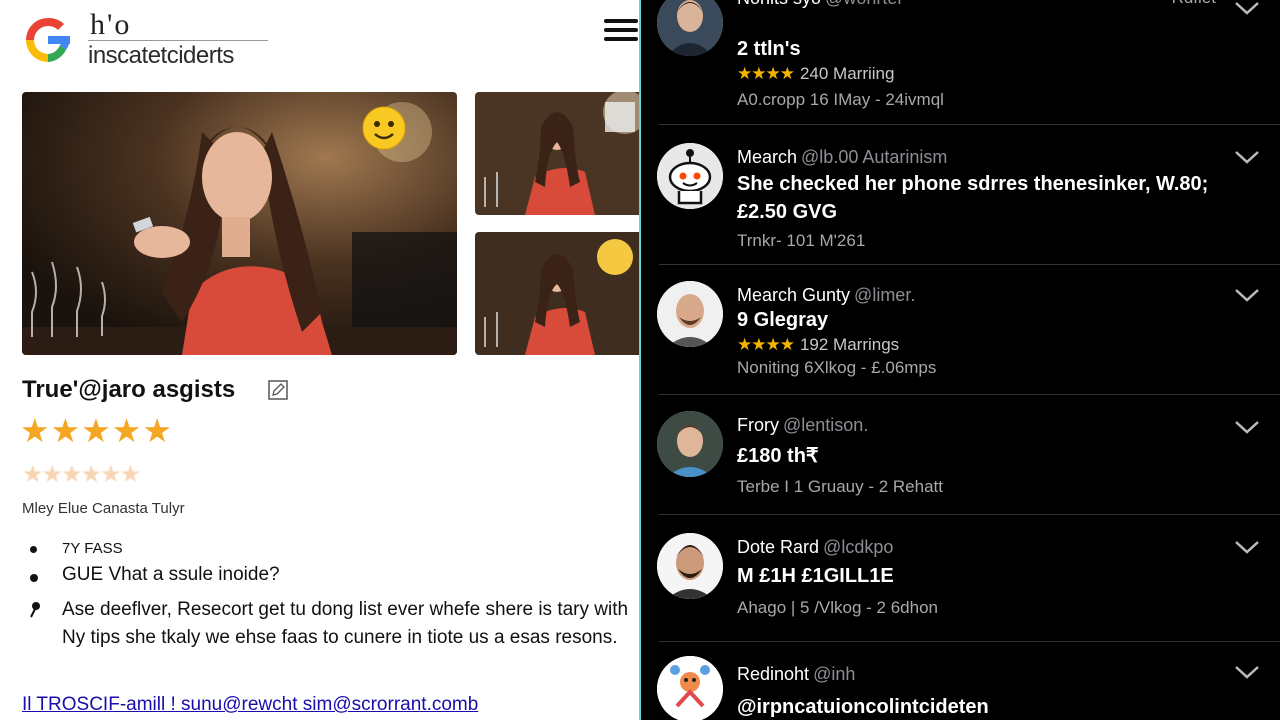  What do you see at coordinates (834, 674) in the screenshot?
I see `author-handle: @inh` at bounding box center [834, 674].